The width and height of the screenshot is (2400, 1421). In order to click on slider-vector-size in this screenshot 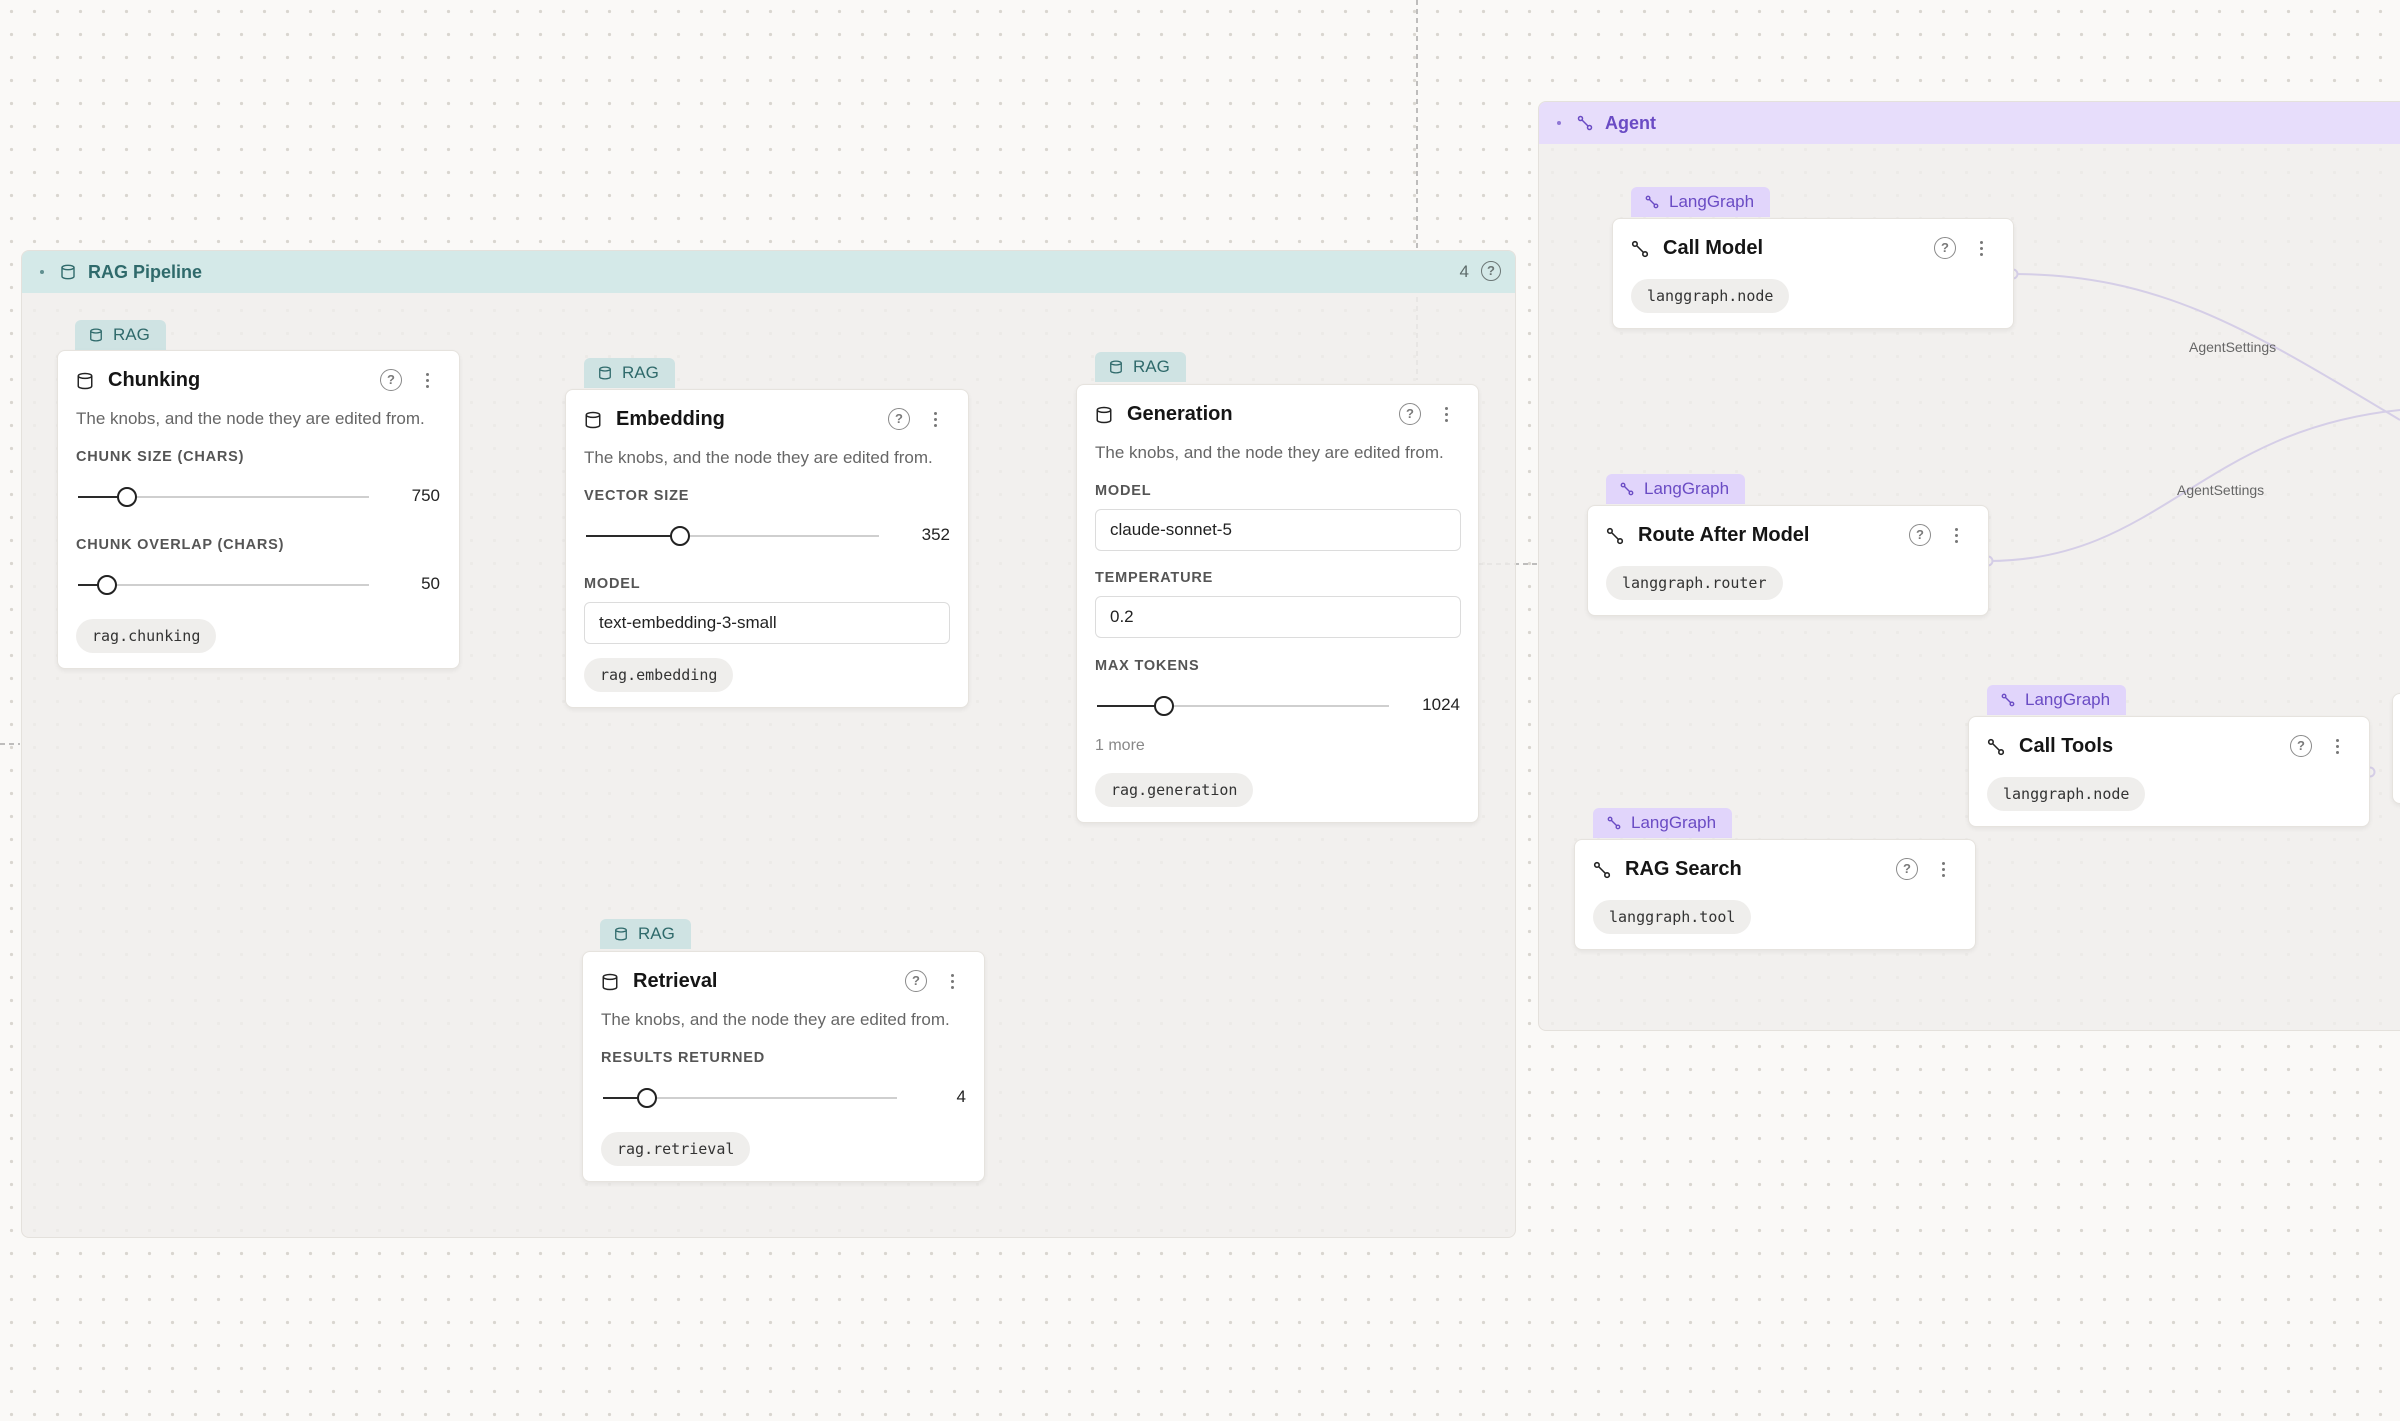, I will do `click(732, 536)`.